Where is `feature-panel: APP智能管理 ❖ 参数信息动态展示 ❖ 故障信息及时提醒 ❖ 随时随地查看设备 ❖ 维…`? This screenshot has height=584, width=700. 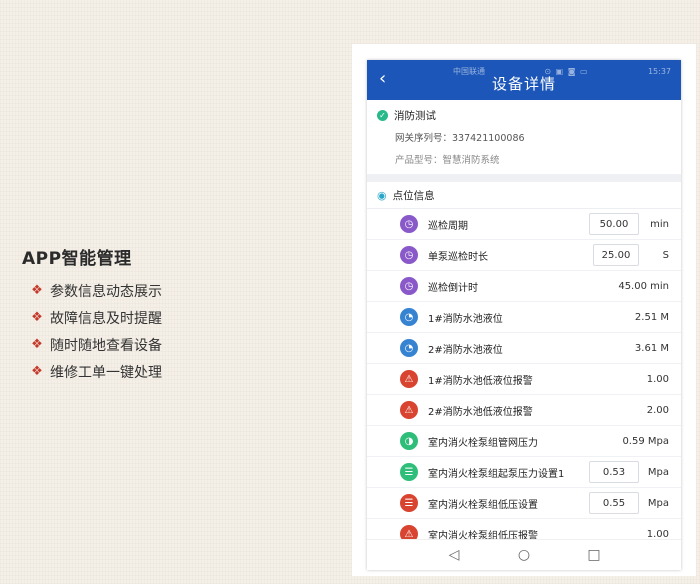
feature-panel: APP智能管理 ❖ 参数信息动态展示 ❖ 故障信息及时提醒 ❖ 随时随地查看设备 ❖ 维… is located at coordinates (92, 314).